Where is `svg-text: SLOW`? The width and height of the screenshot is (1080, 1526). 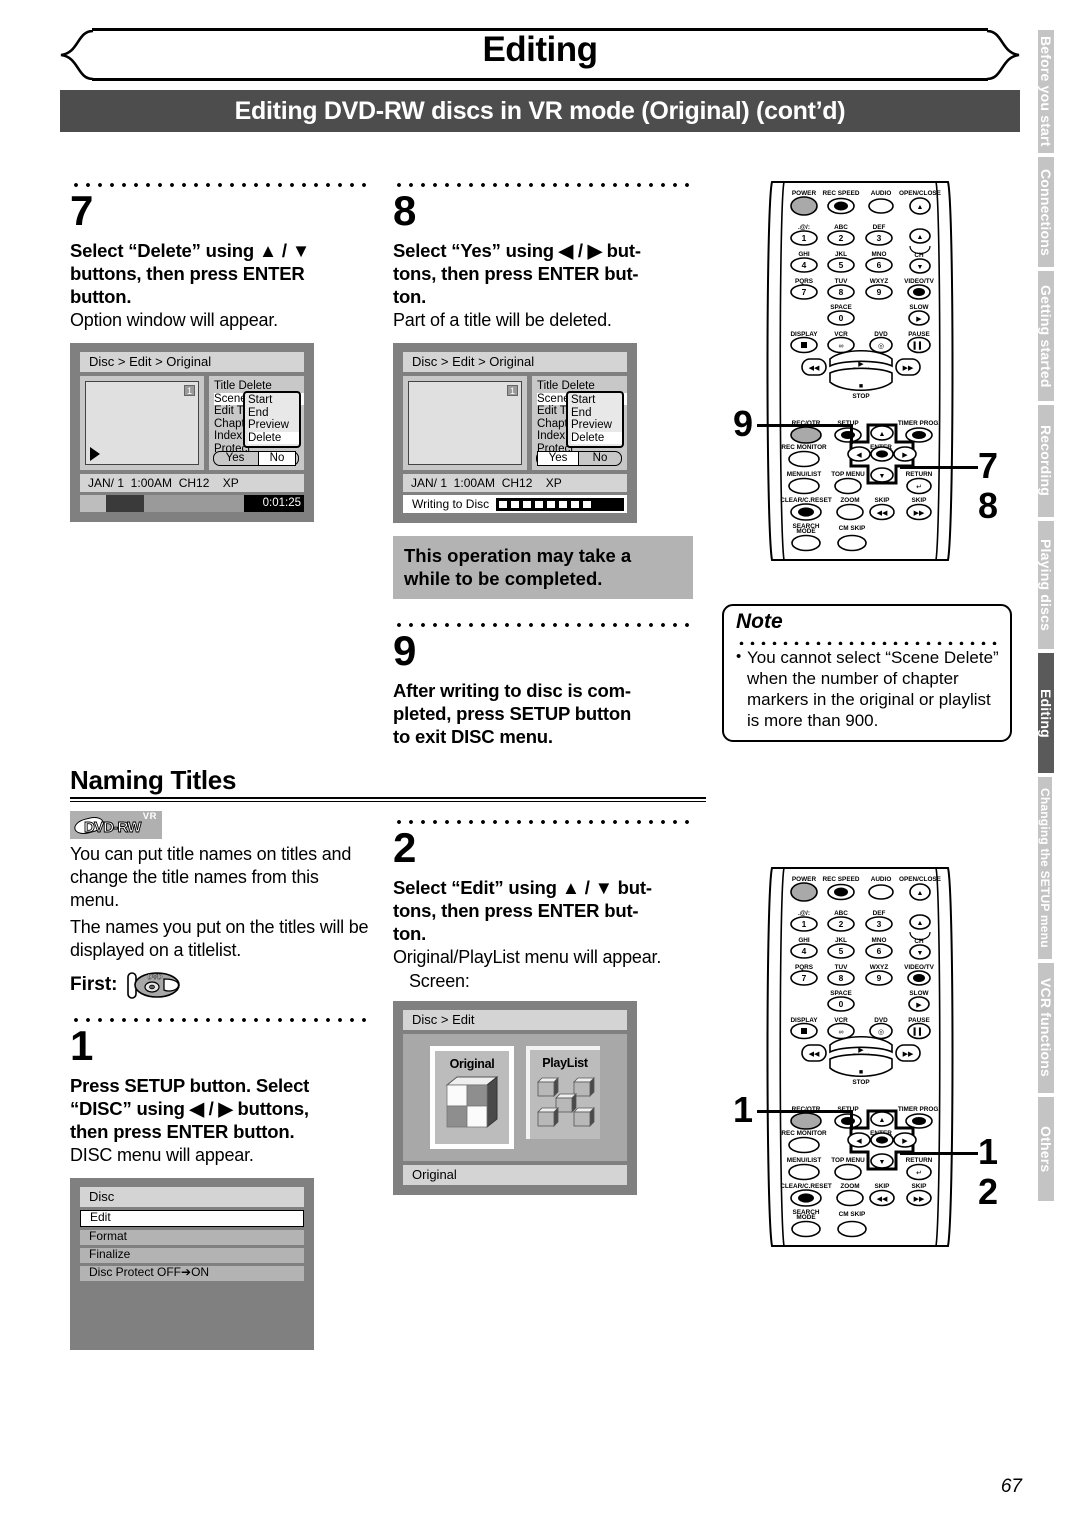 svg-text: SLOW is located at coordinates (919, 993).